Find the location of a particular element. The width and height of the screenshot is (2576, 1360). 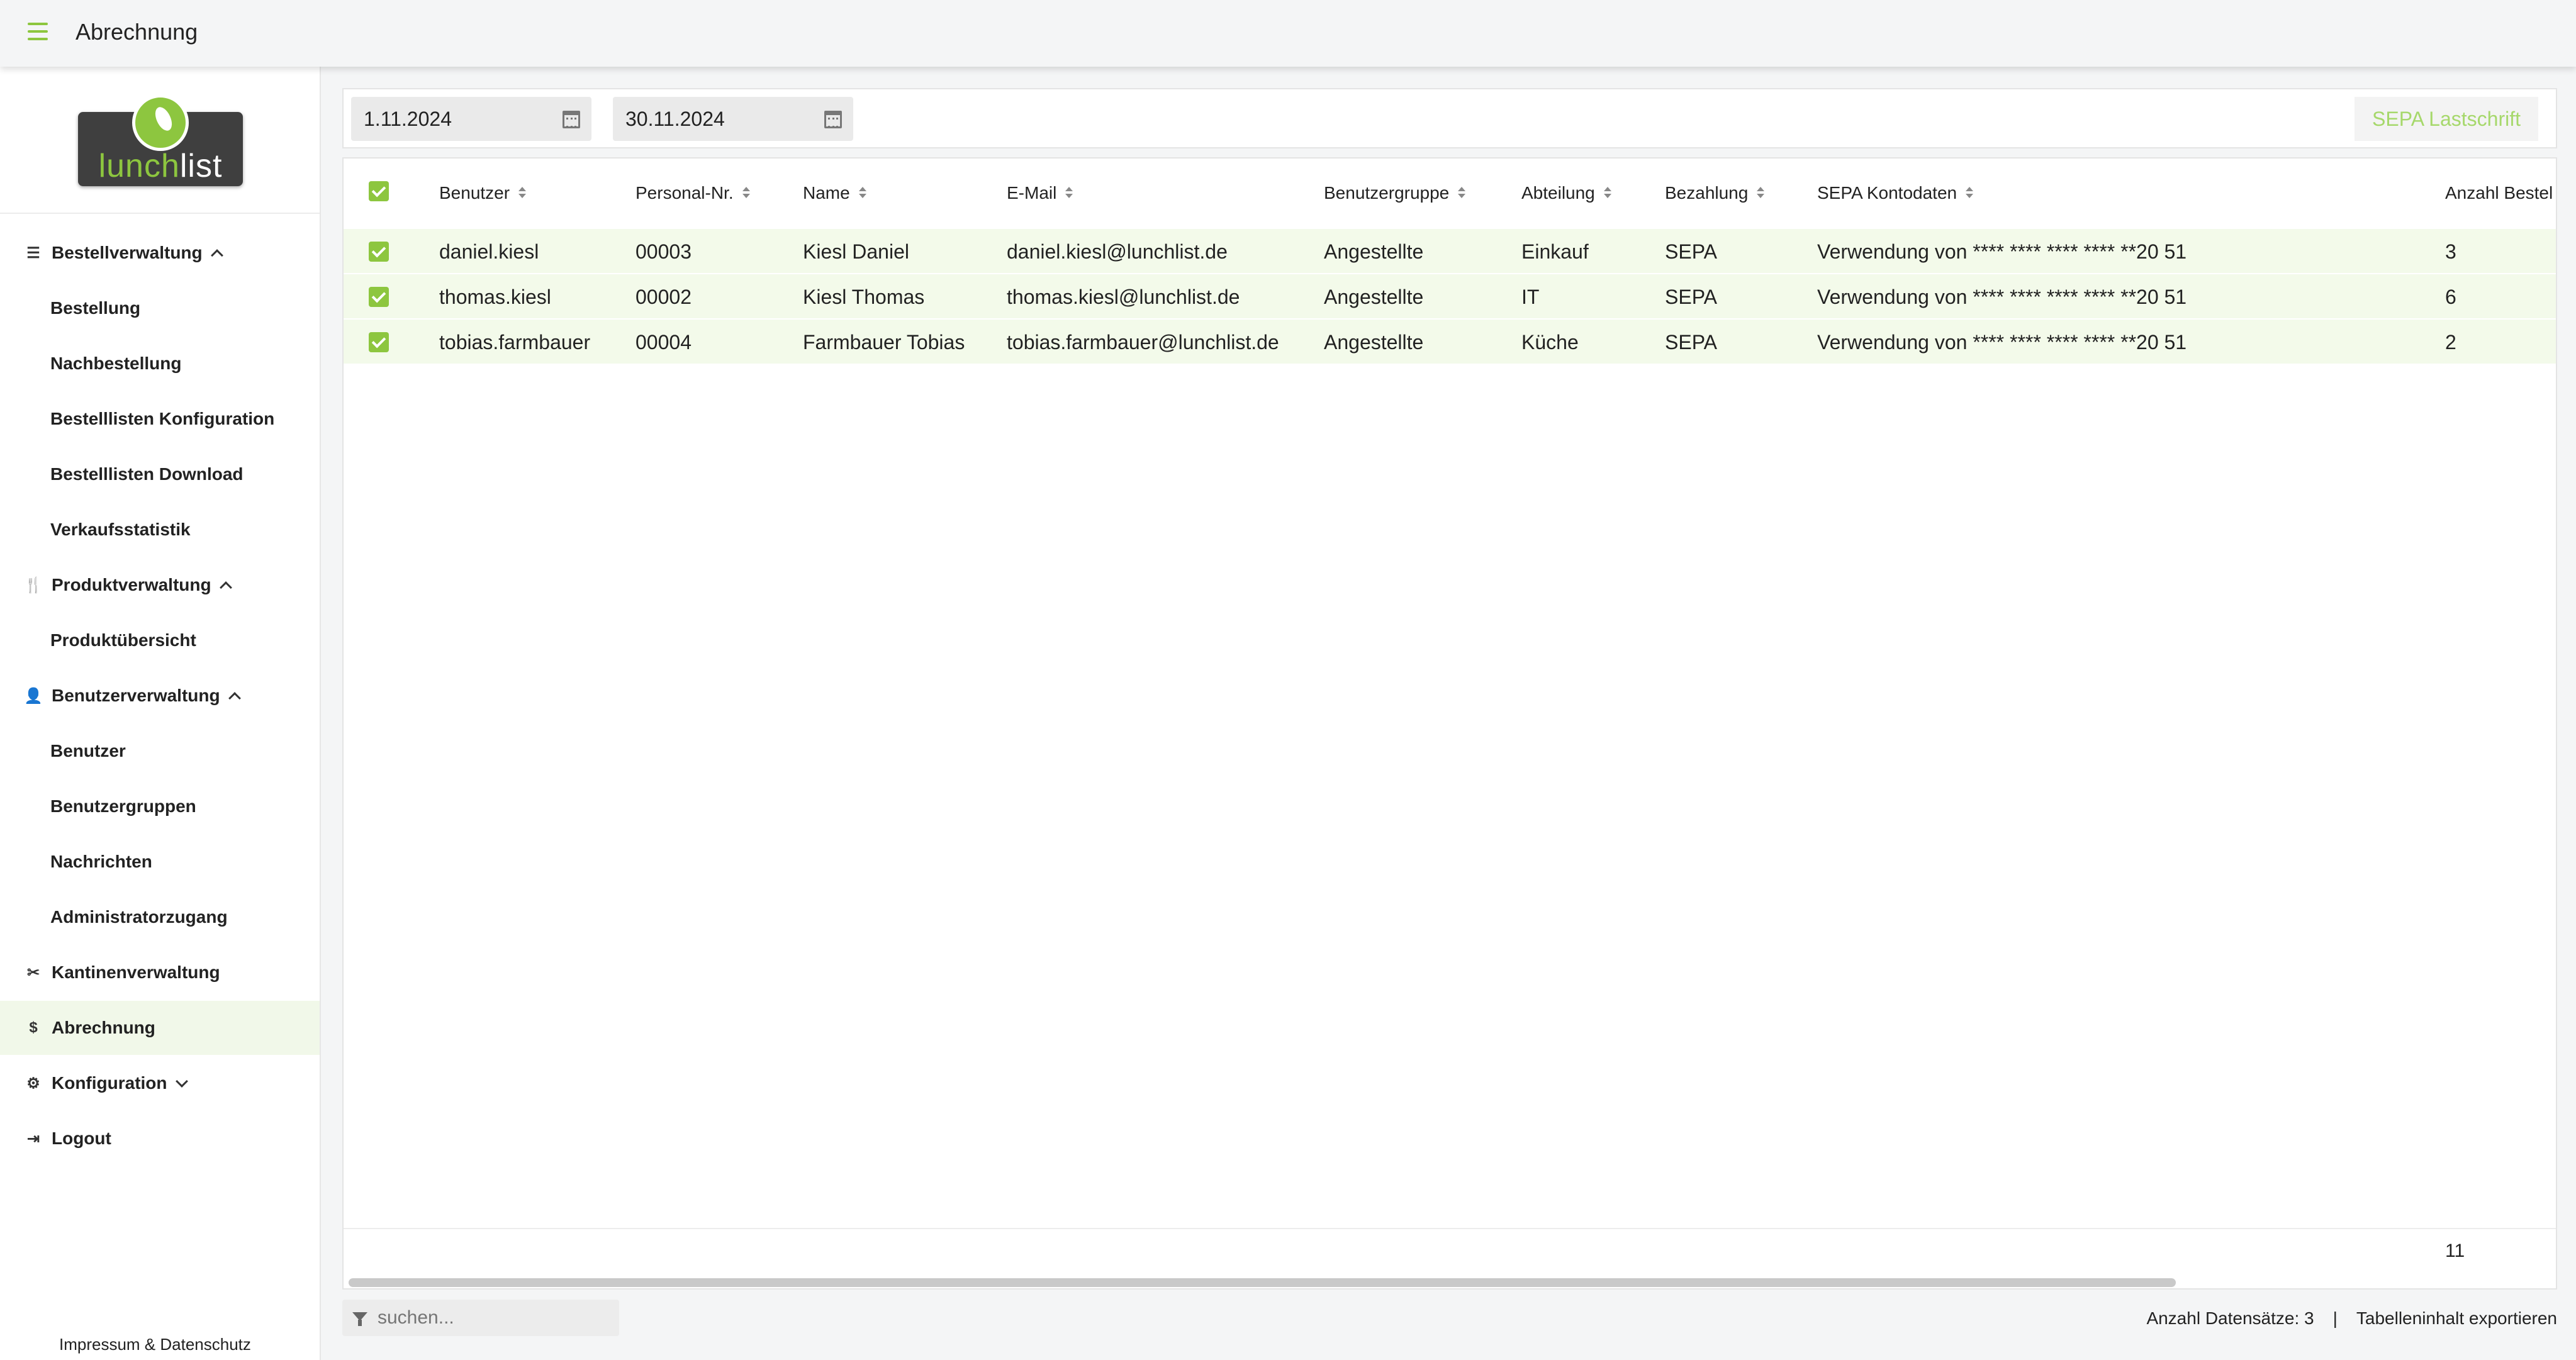

sidebar-item-label: Benutzergruppen is located at coordinates (123, 806).